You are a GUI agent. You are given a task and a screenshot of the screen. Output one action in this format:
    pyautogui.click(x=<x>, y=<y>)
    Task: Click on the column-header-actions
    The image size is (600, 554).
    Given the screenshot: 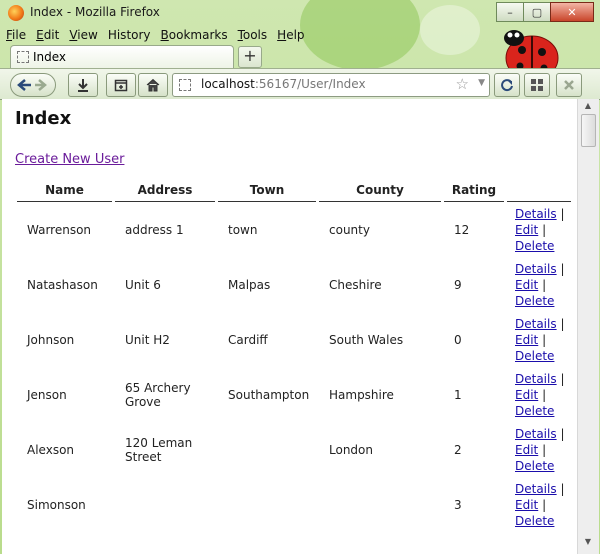 What is the action you would take?
    pyautogui.click(x=539, y=190)
    